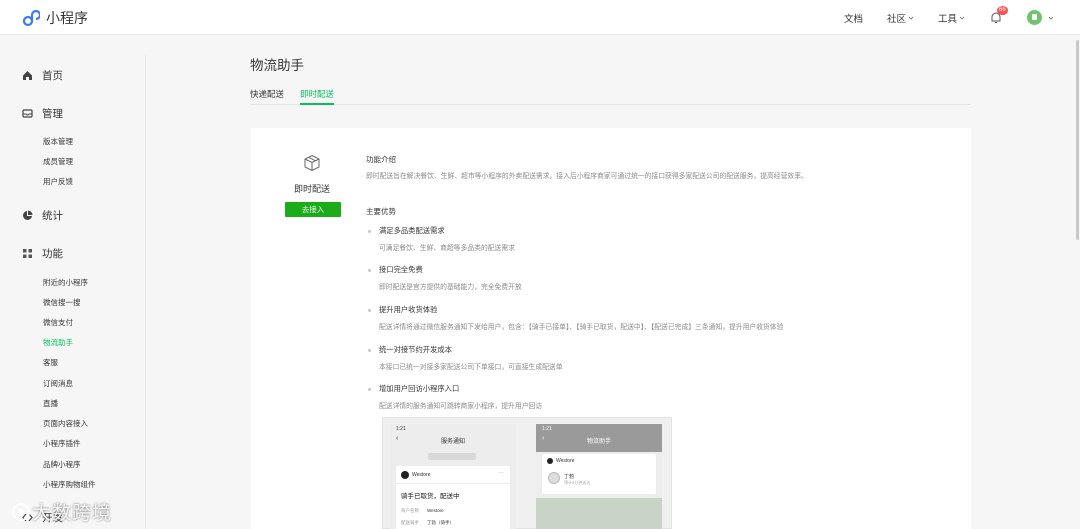 The width and height of the screenshot is (1080, 529). Describe the element at coordinates (31, 18) in the screenshot. I see `mini-program-logo-icon` at that location.